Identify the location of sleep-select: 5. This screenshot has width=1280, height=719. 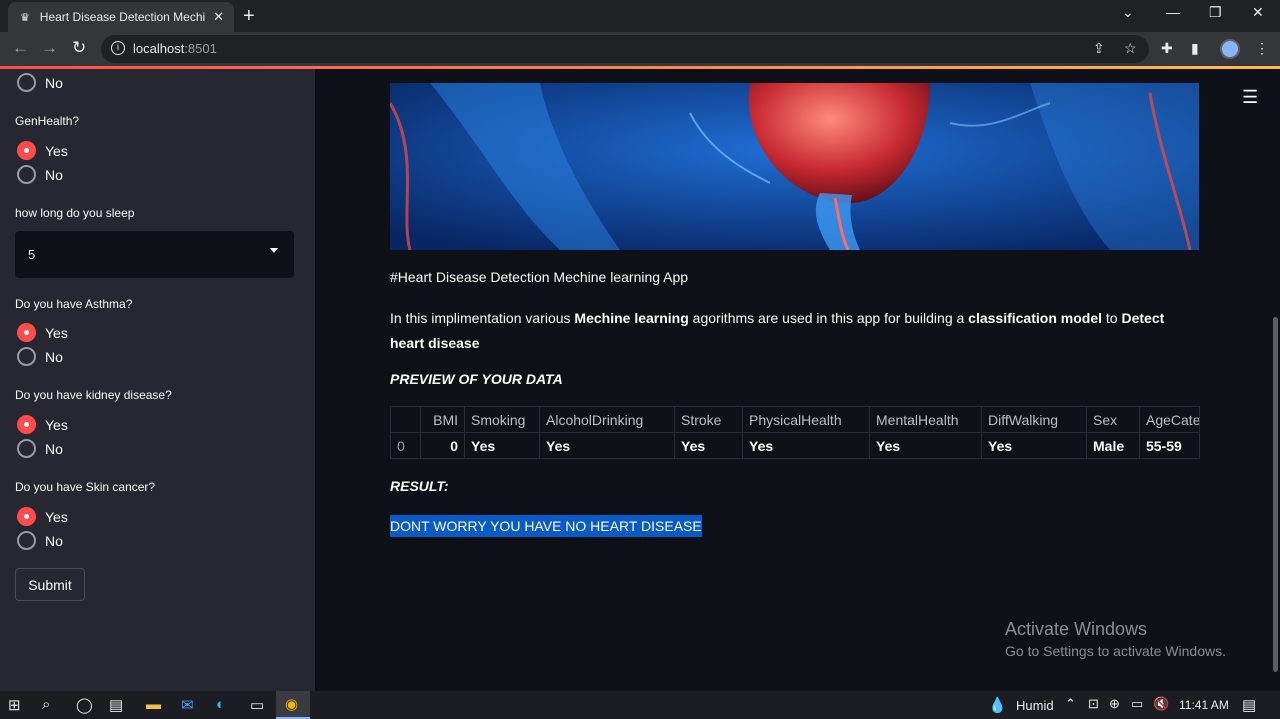
(154, 254).